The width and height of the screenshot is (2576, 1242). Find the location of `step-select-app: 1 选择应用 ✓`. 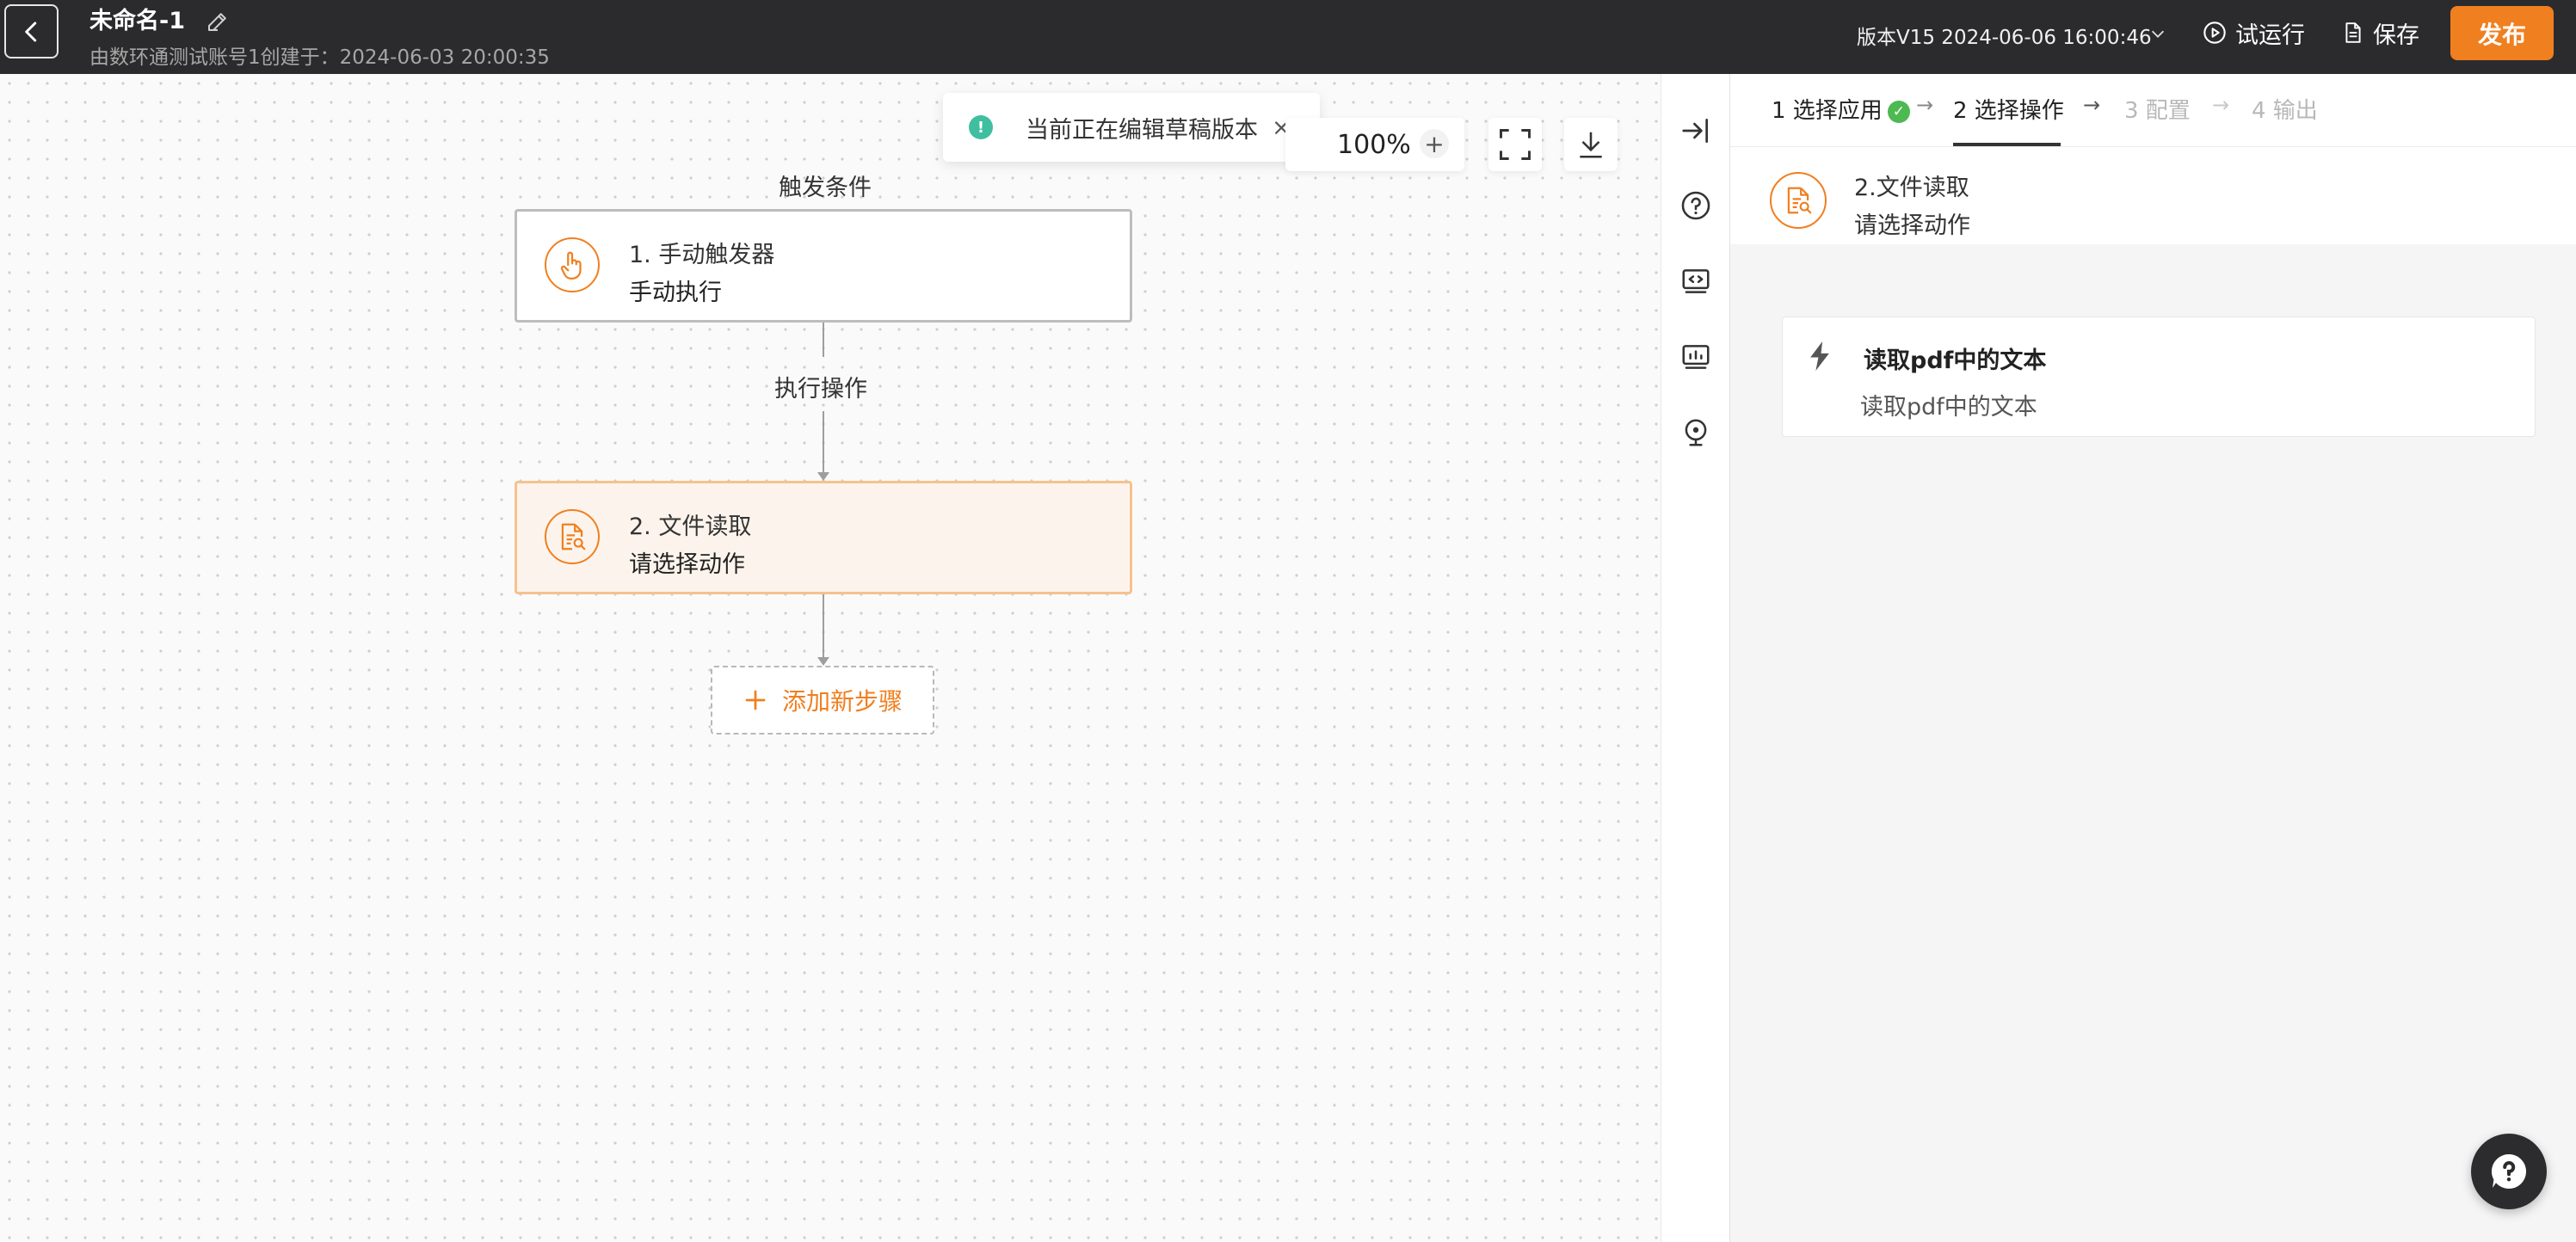

step-select-app: 1 选择应用 ✓ is located at coordinates (1841, 109).